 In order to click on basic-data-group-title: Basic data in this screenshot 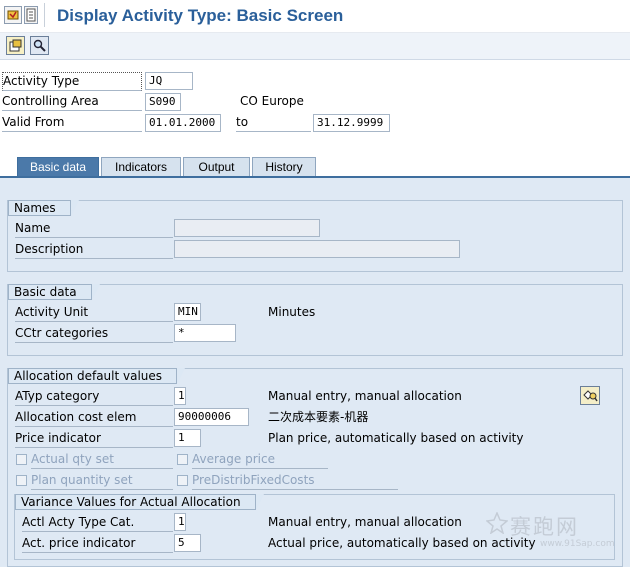, I will do `click(54, 292)`.